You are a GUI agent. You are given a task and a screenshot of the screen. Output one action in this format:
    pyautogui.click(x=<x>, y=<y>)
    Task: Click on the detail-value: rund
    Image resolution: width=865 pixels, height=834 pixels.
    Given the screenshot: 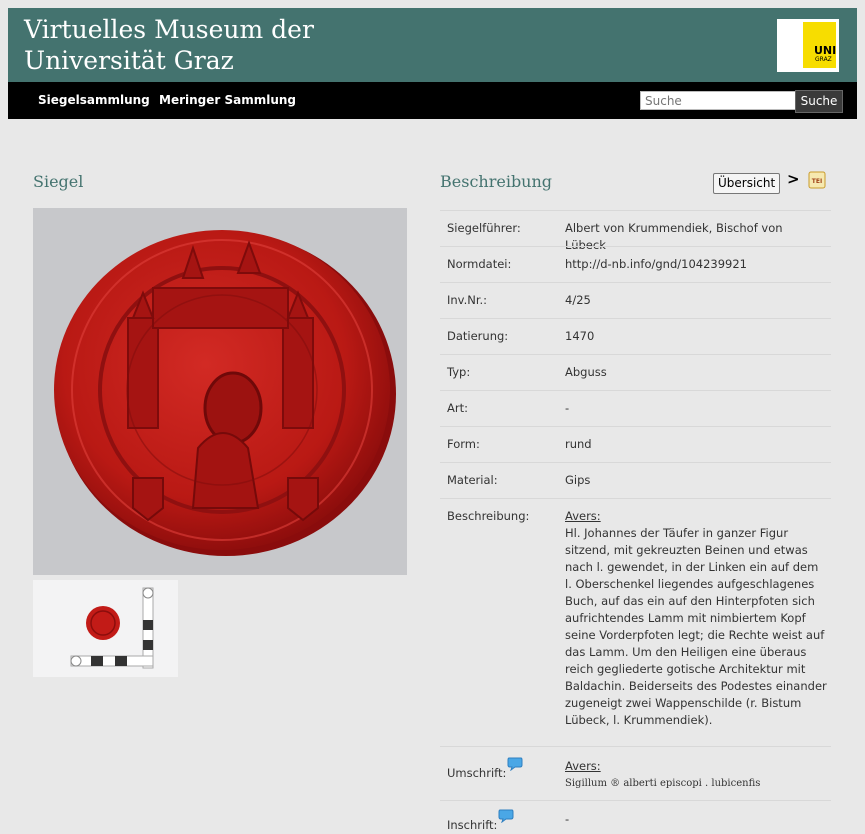 What is the action you would take?
    pyautogui.click(x=578, y=444)
    